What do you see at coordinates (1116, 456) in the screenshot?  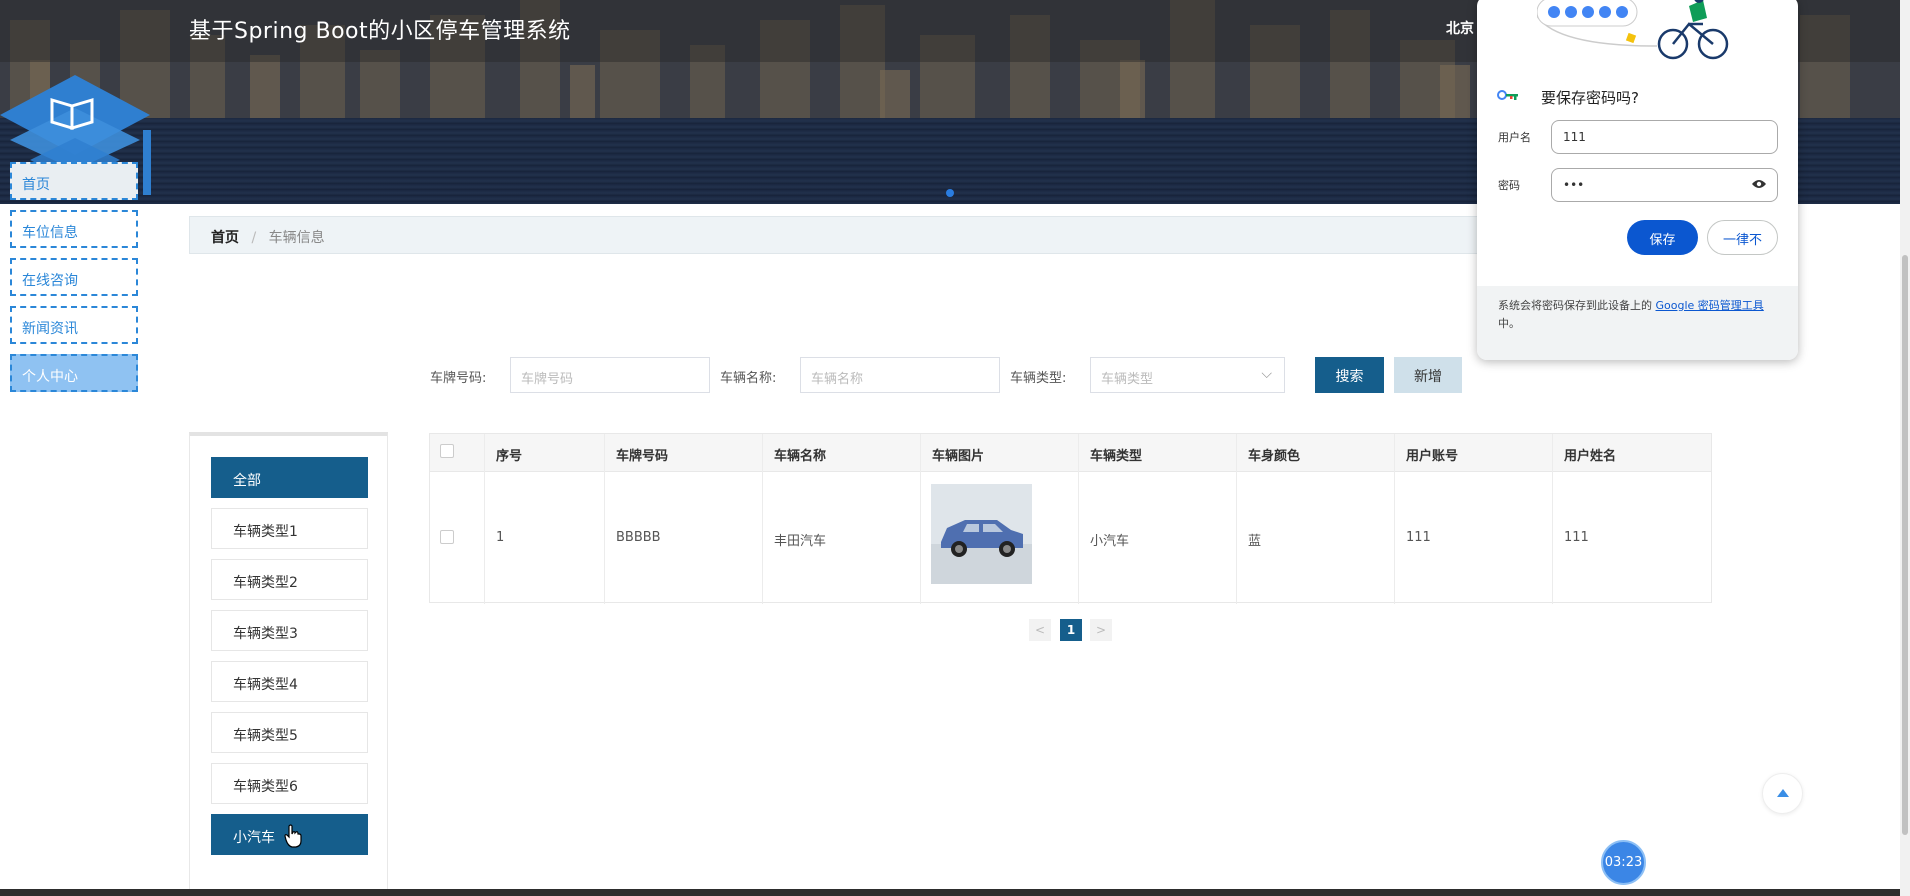 I see `header-vehicle-type: 车辆类型` at bounding box center [1116, 456].